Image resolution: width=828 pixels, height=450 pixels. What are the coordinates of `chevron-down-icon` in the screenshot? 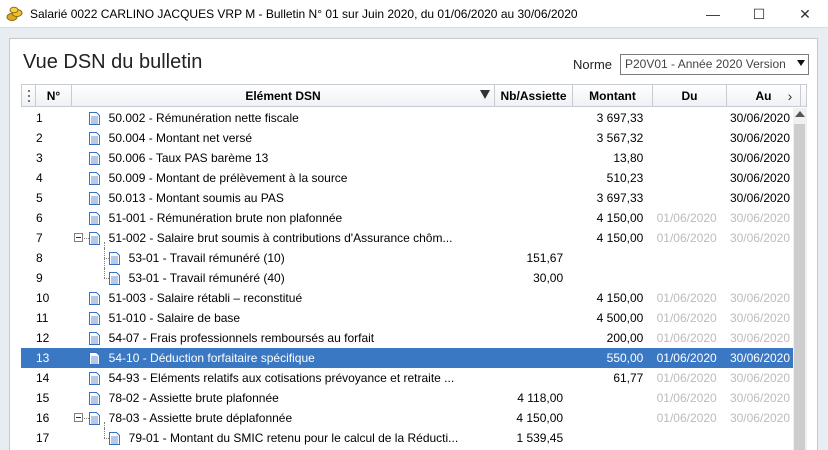 It's located at (801, 63).